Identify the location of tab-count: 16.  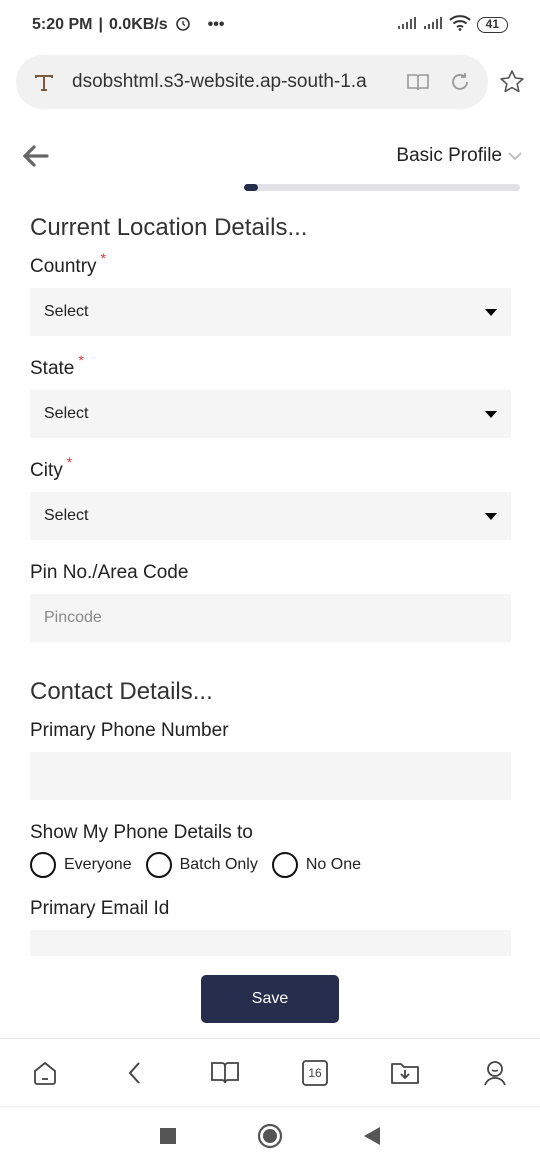
(315, 1072).